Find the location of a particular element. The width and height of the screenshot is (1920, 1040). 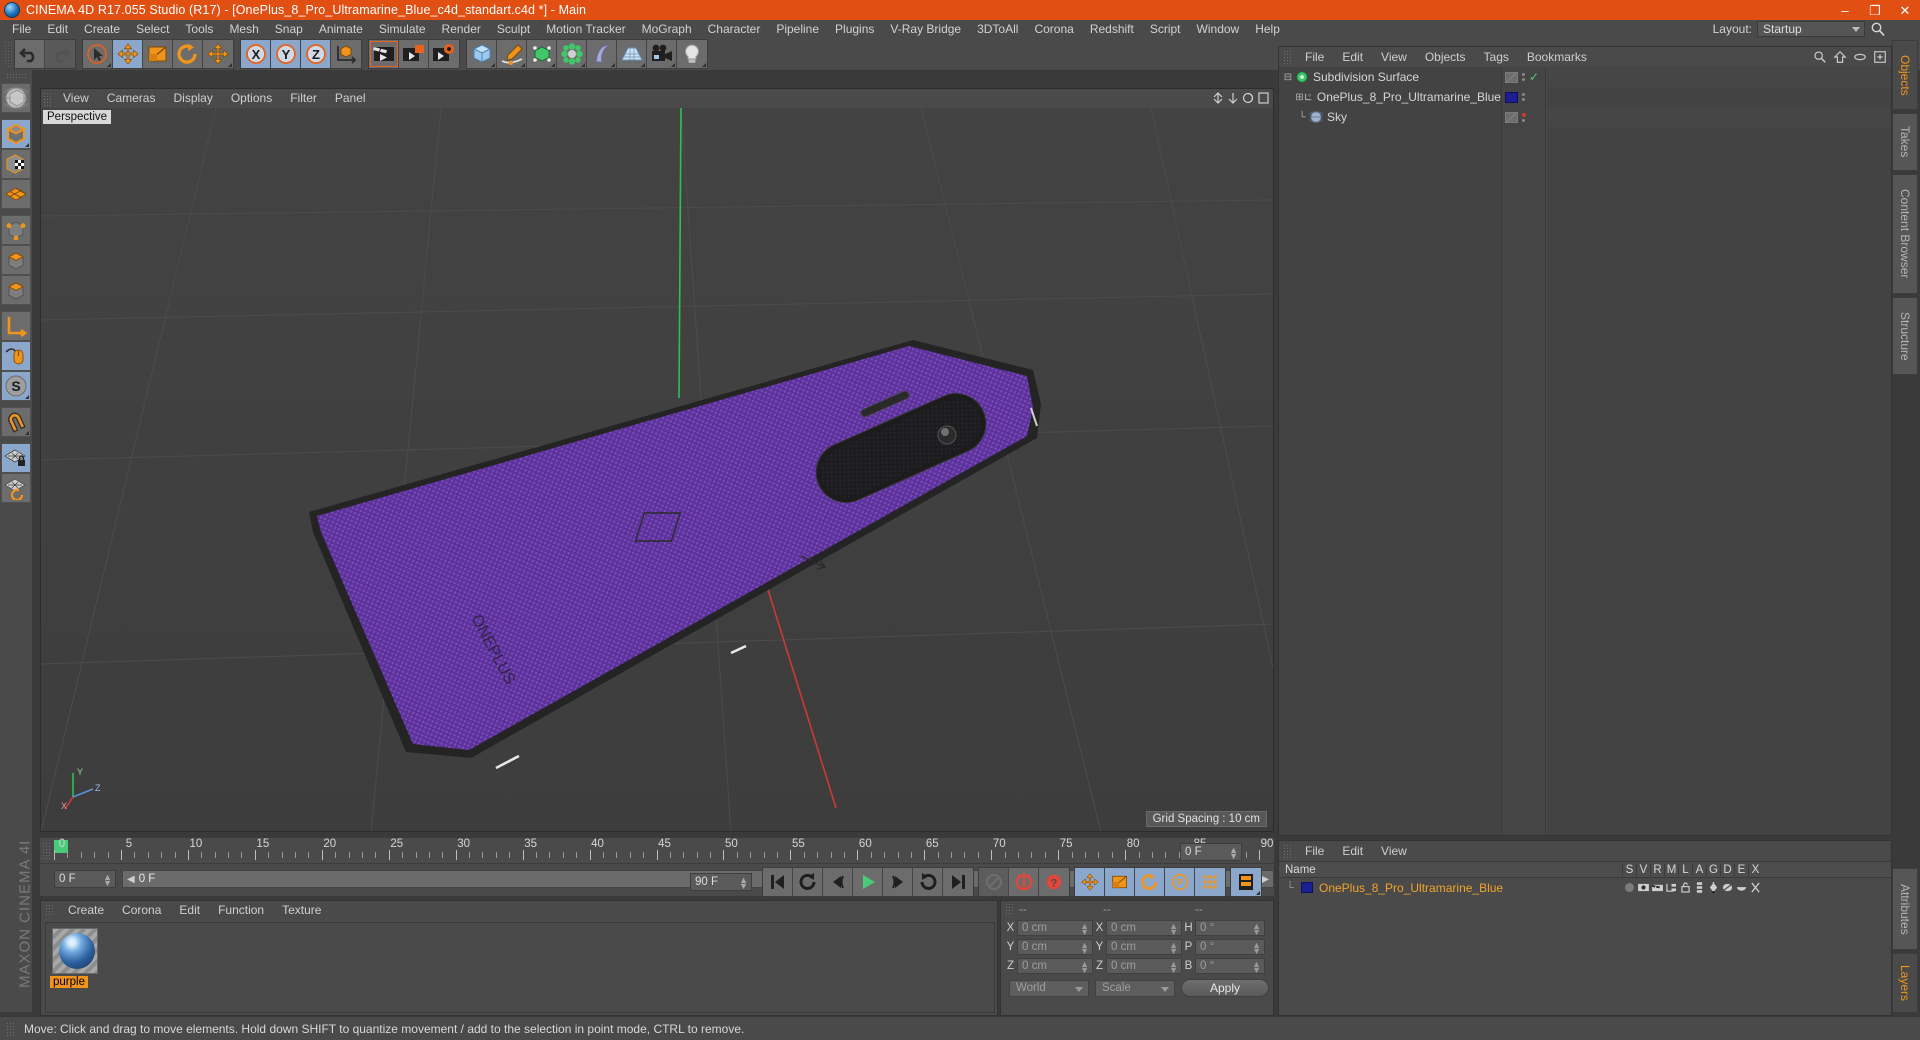

record-parameter-icon: P is located at coordinates (1180, 882).